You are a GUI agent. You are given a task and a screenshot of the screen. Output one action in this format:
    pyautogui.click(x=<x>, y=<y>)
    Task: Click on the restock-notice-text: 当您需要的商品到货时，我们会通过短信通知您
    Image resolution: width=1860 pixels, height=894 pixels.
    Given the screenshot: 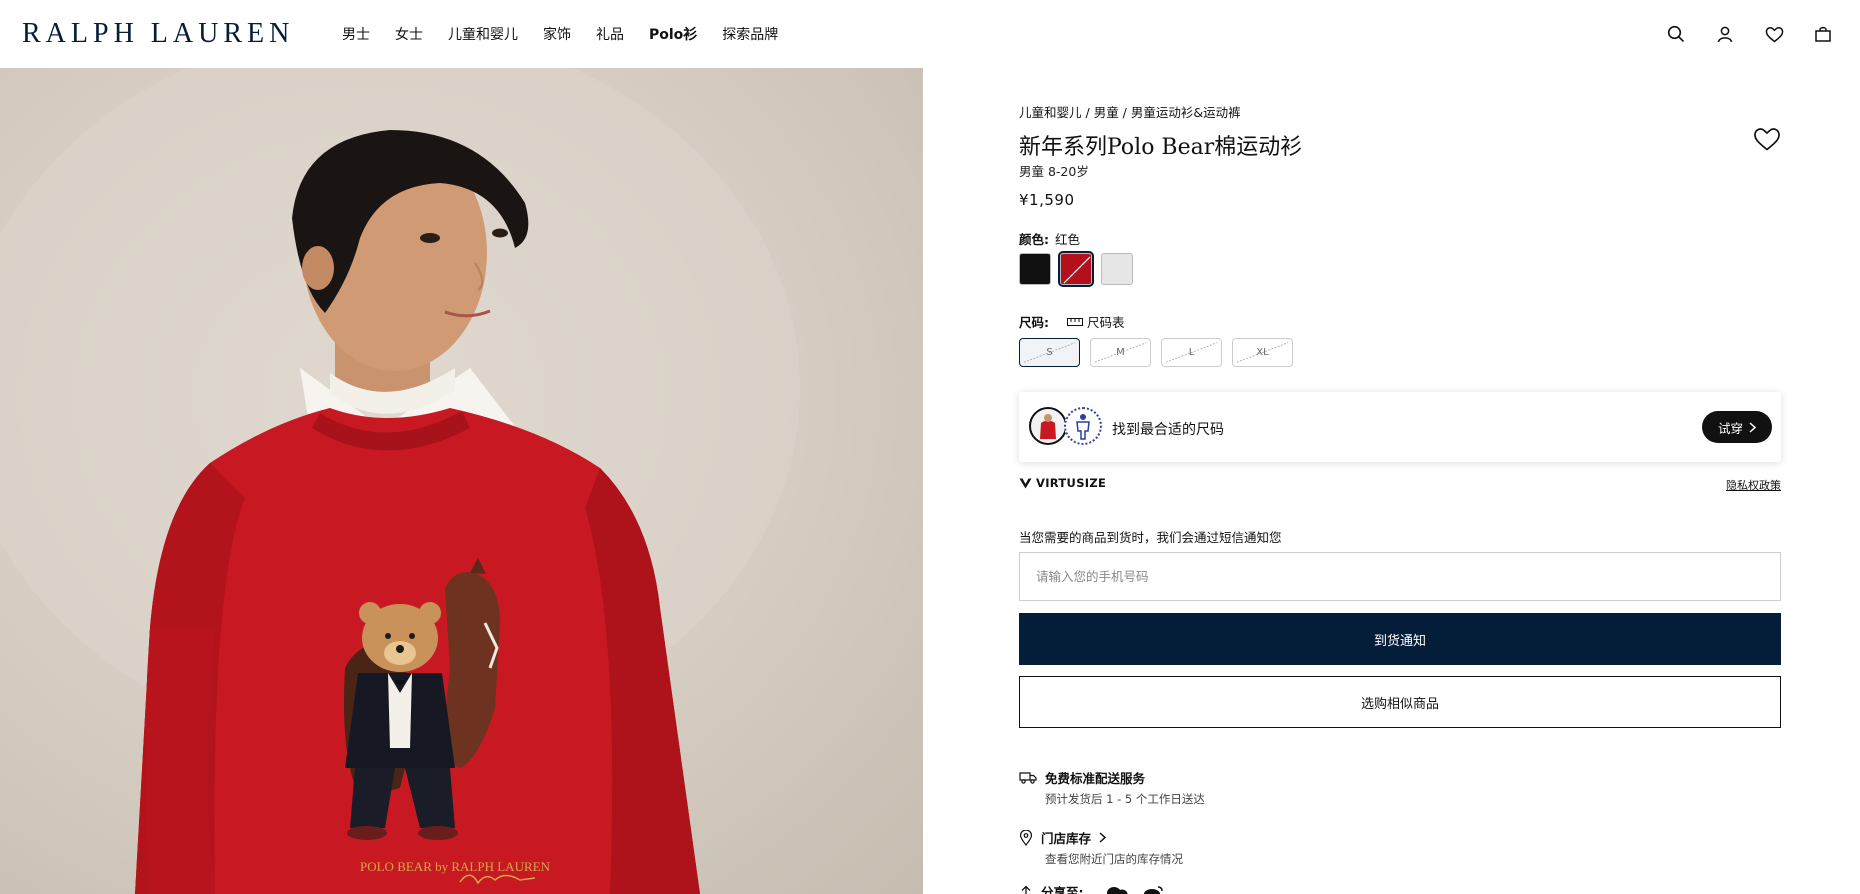 What is the action you would take?
    pyautogui.click(x=1150, y=537)
    